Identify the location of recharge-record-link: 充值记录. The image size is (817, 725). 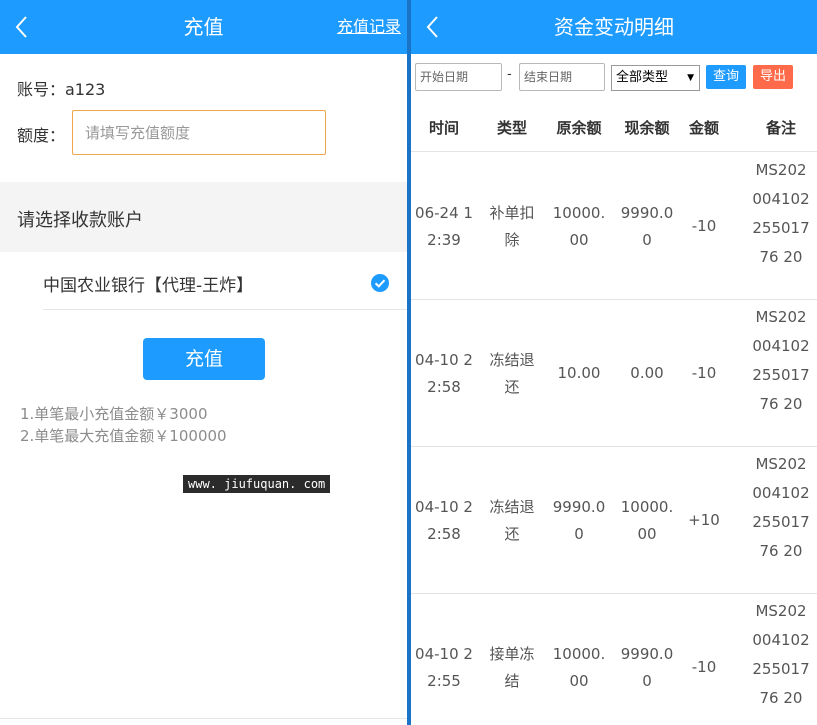
(369, 27).